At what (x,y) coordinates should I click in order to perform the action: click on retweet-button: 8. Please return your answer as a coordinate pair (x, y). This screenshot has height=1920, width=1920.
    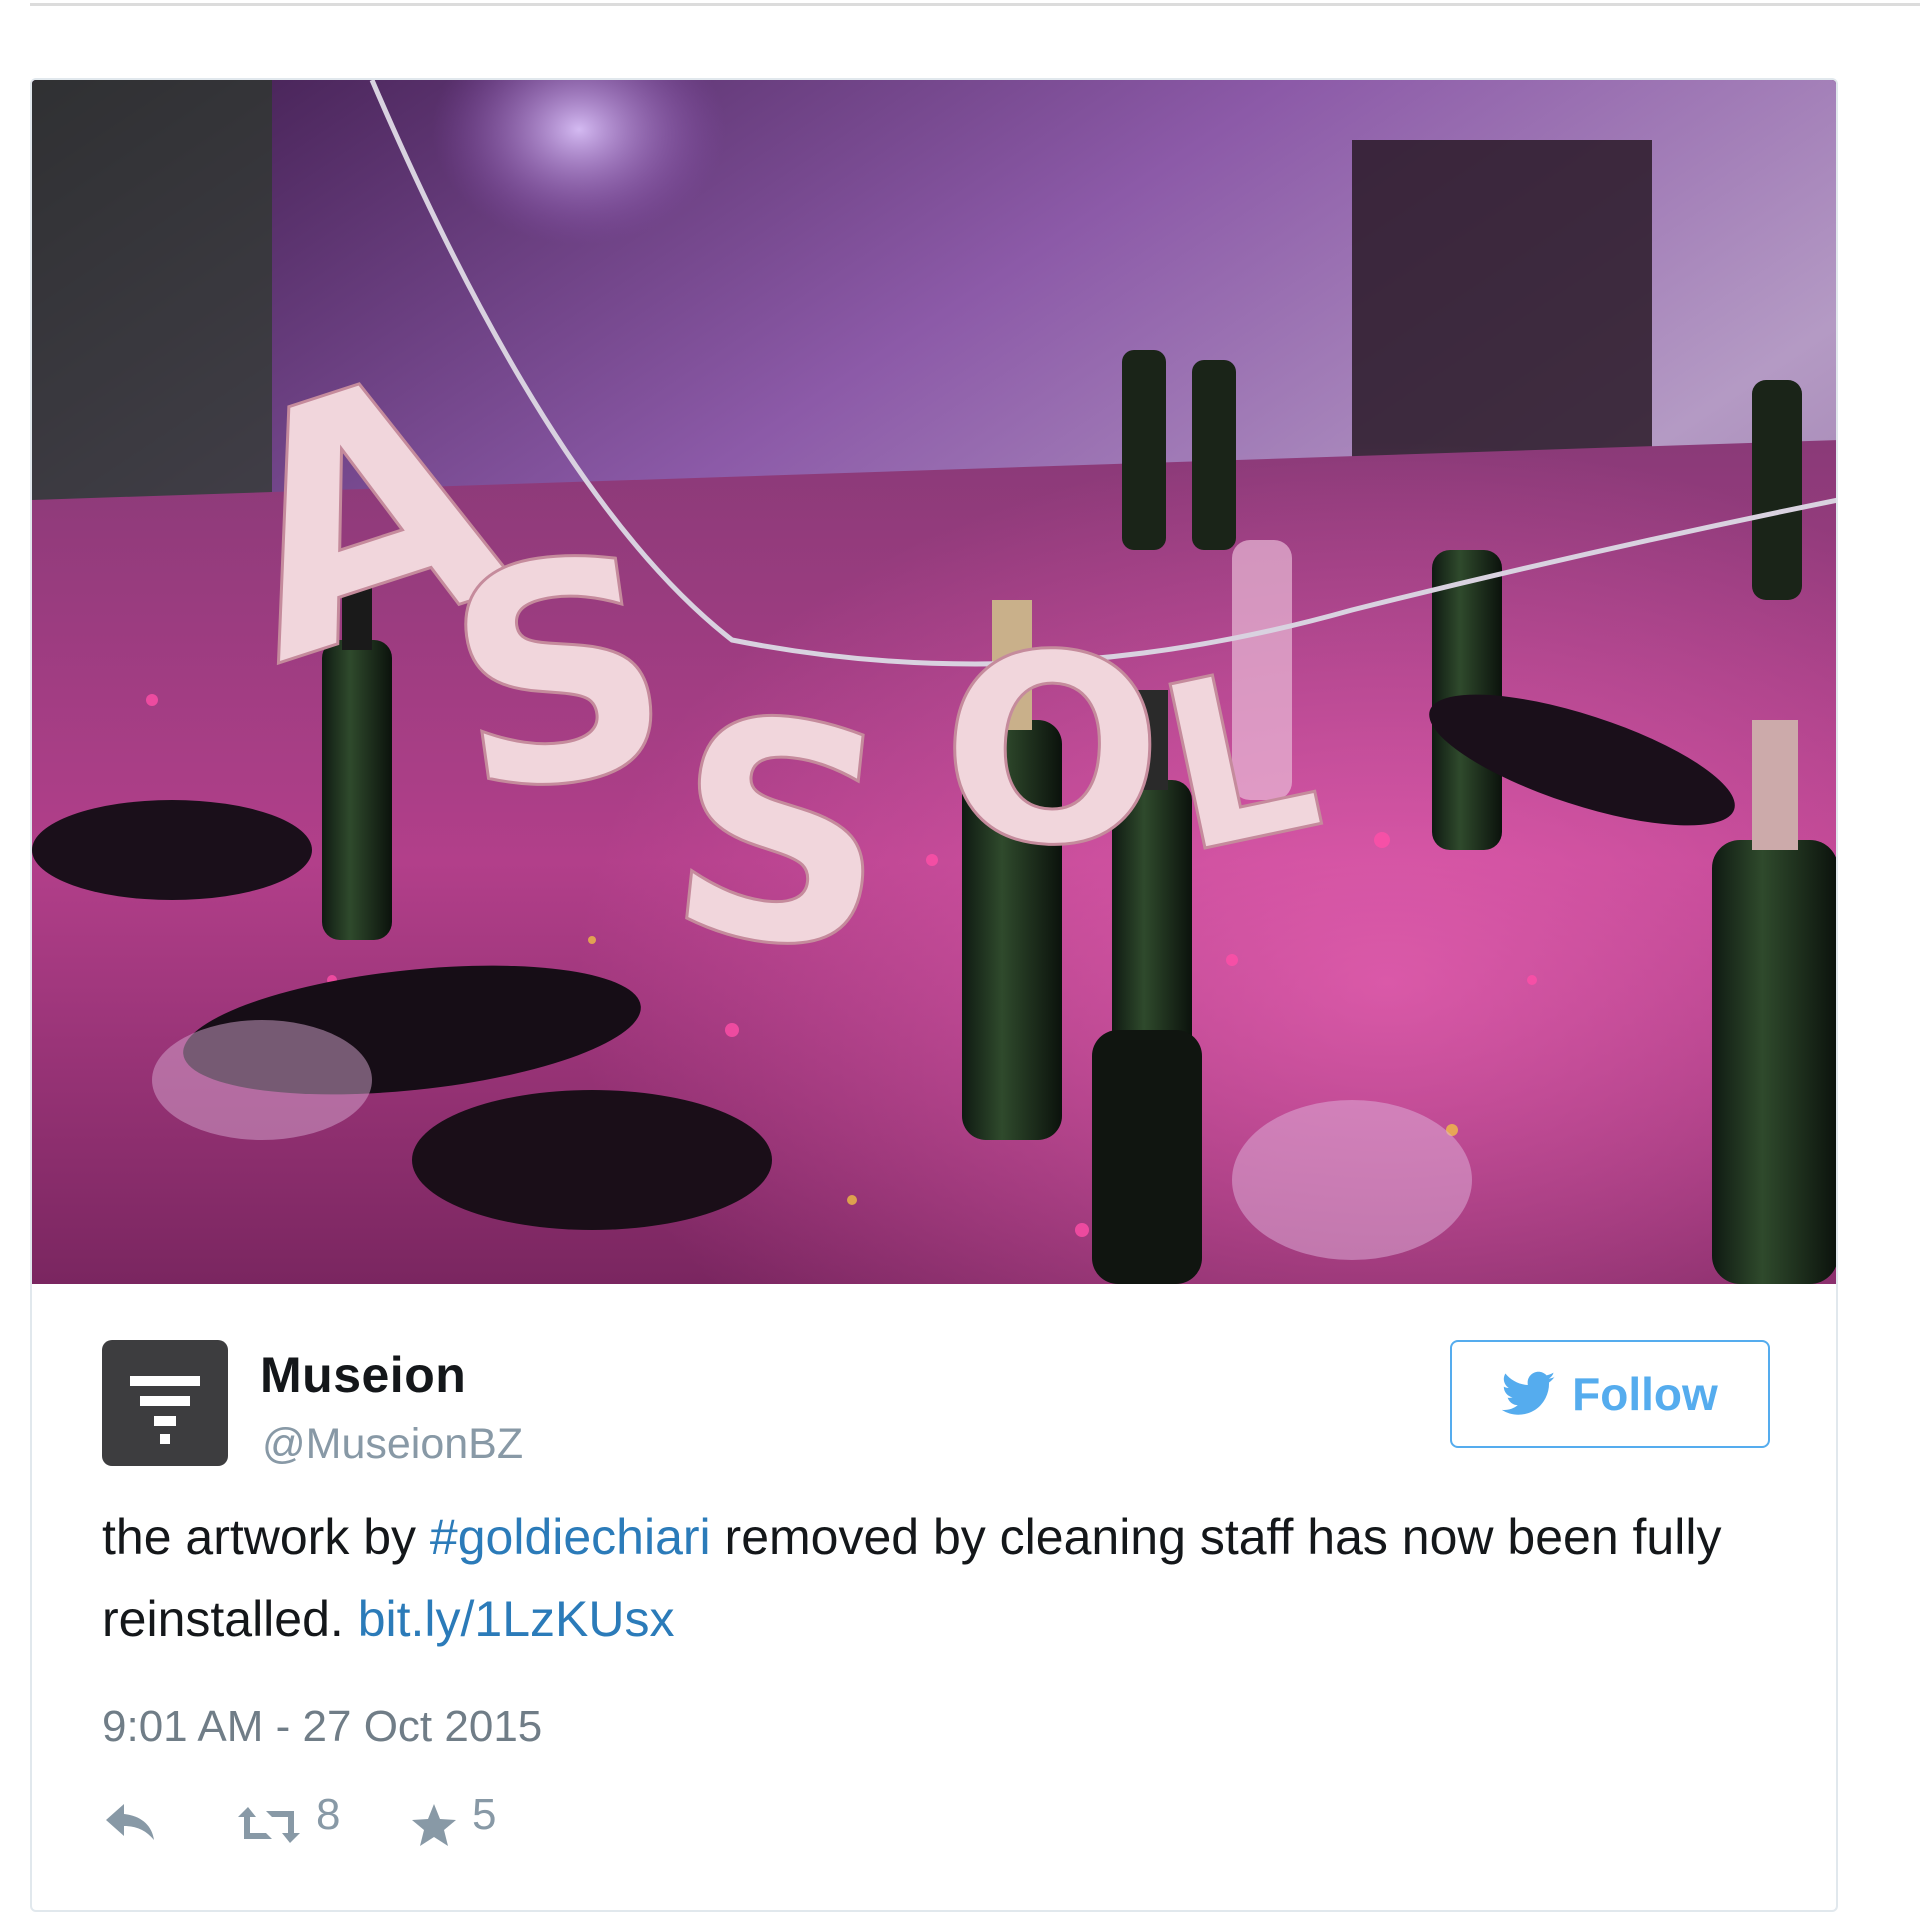
    Looking at the image, I should click on (288, 1820).